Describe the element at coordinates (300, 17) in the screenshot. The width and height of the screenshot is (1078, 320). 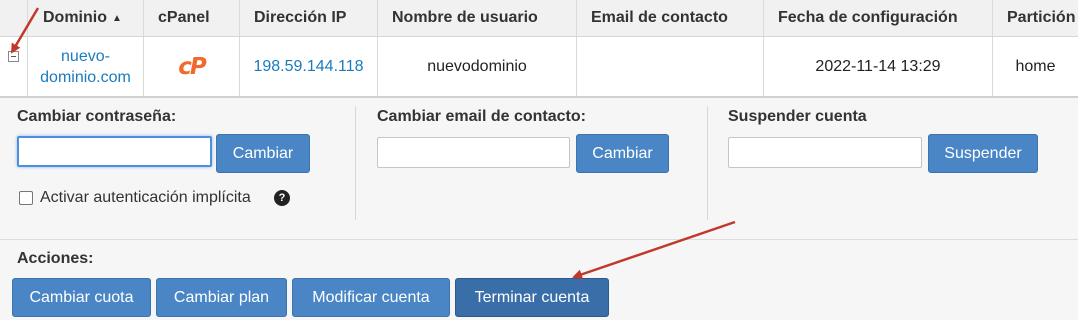
I see `header-ip-label: Dirección IP` at that location.